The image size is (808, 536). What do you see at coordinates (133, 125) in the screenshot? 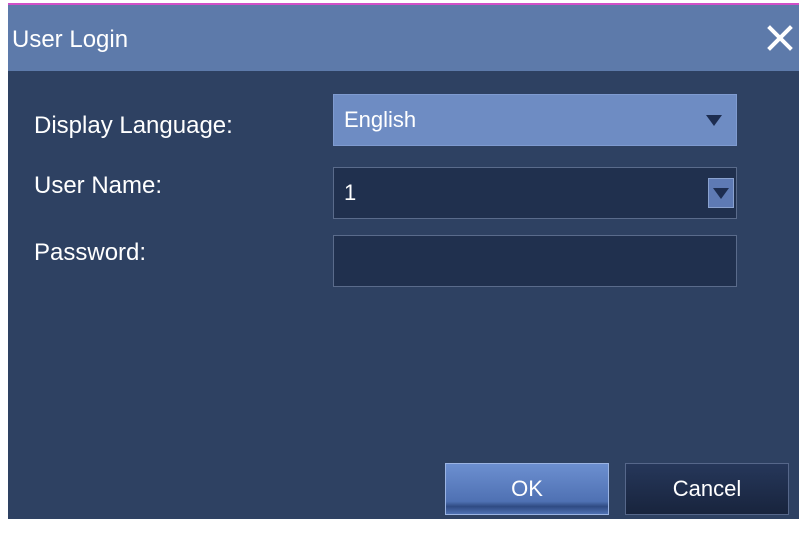
I see `display-language-label: Display Language:` at bounding box center [133, 125].